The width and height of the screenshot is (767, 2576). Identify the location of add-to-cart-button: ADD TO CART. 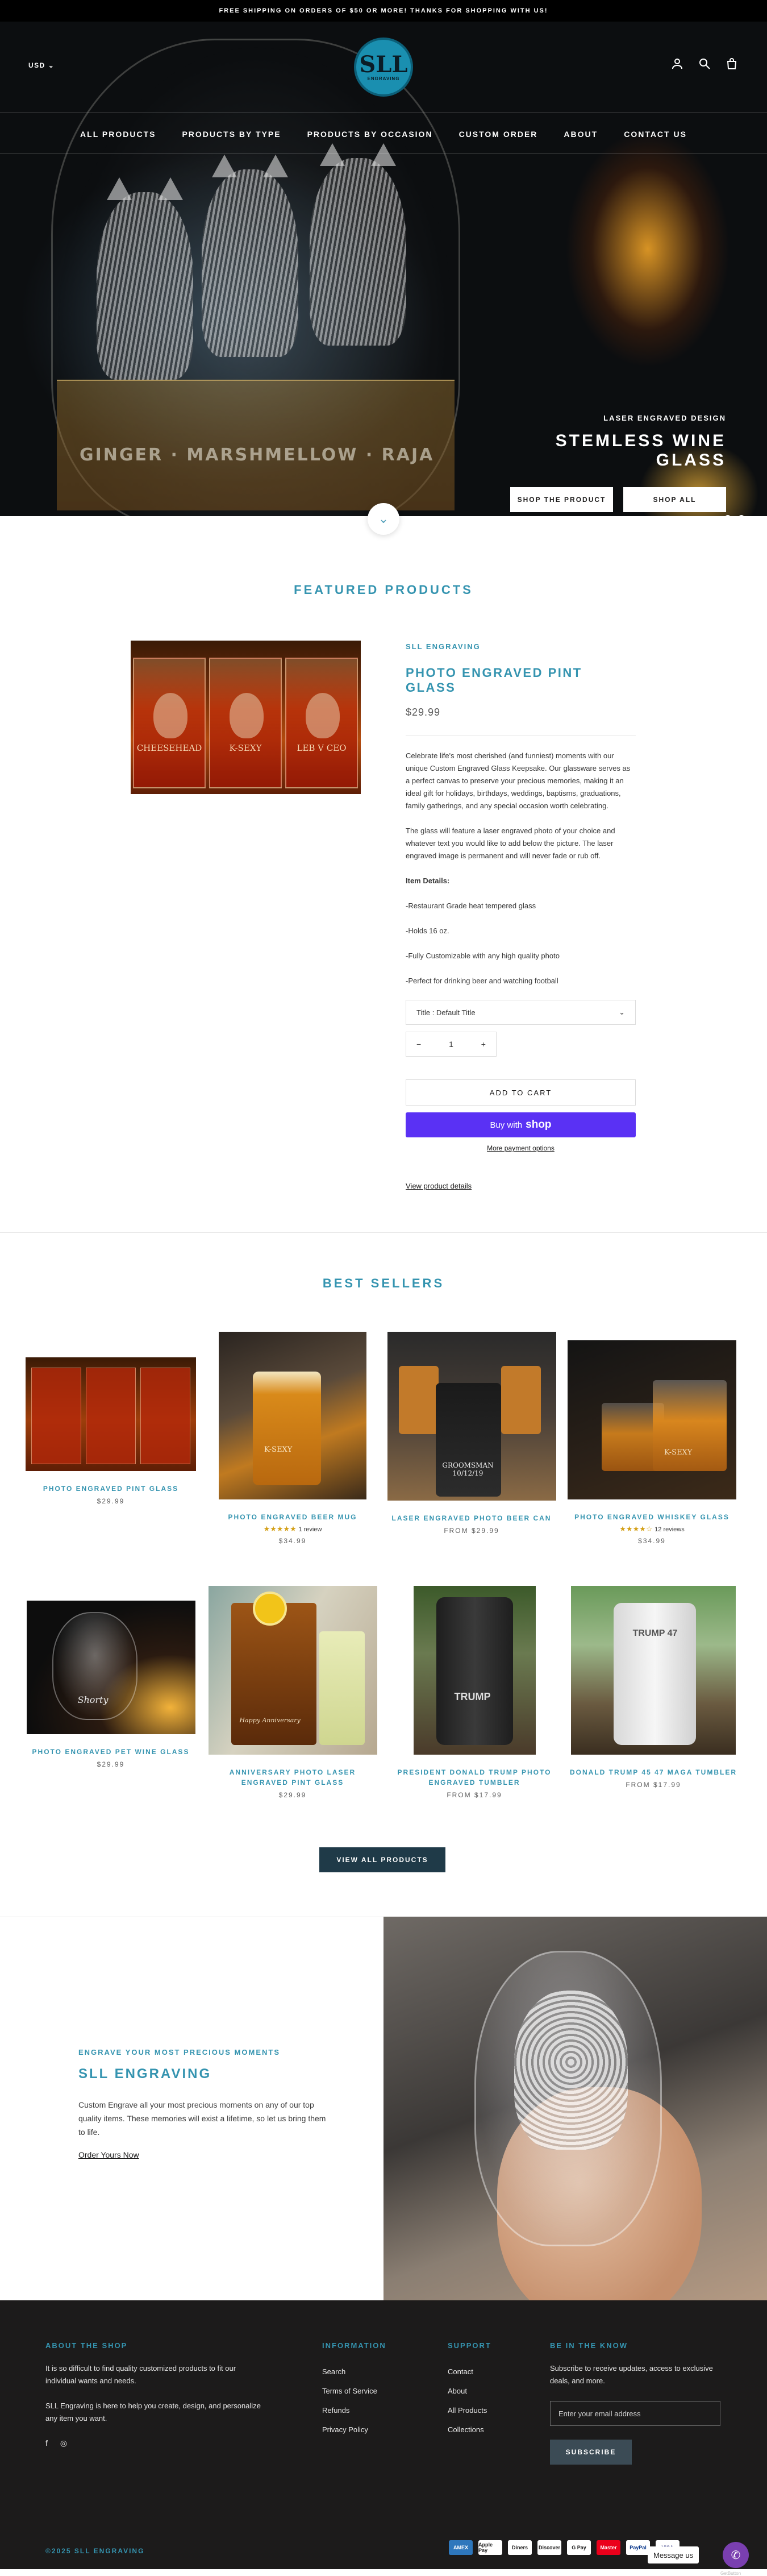
(521, 1092).